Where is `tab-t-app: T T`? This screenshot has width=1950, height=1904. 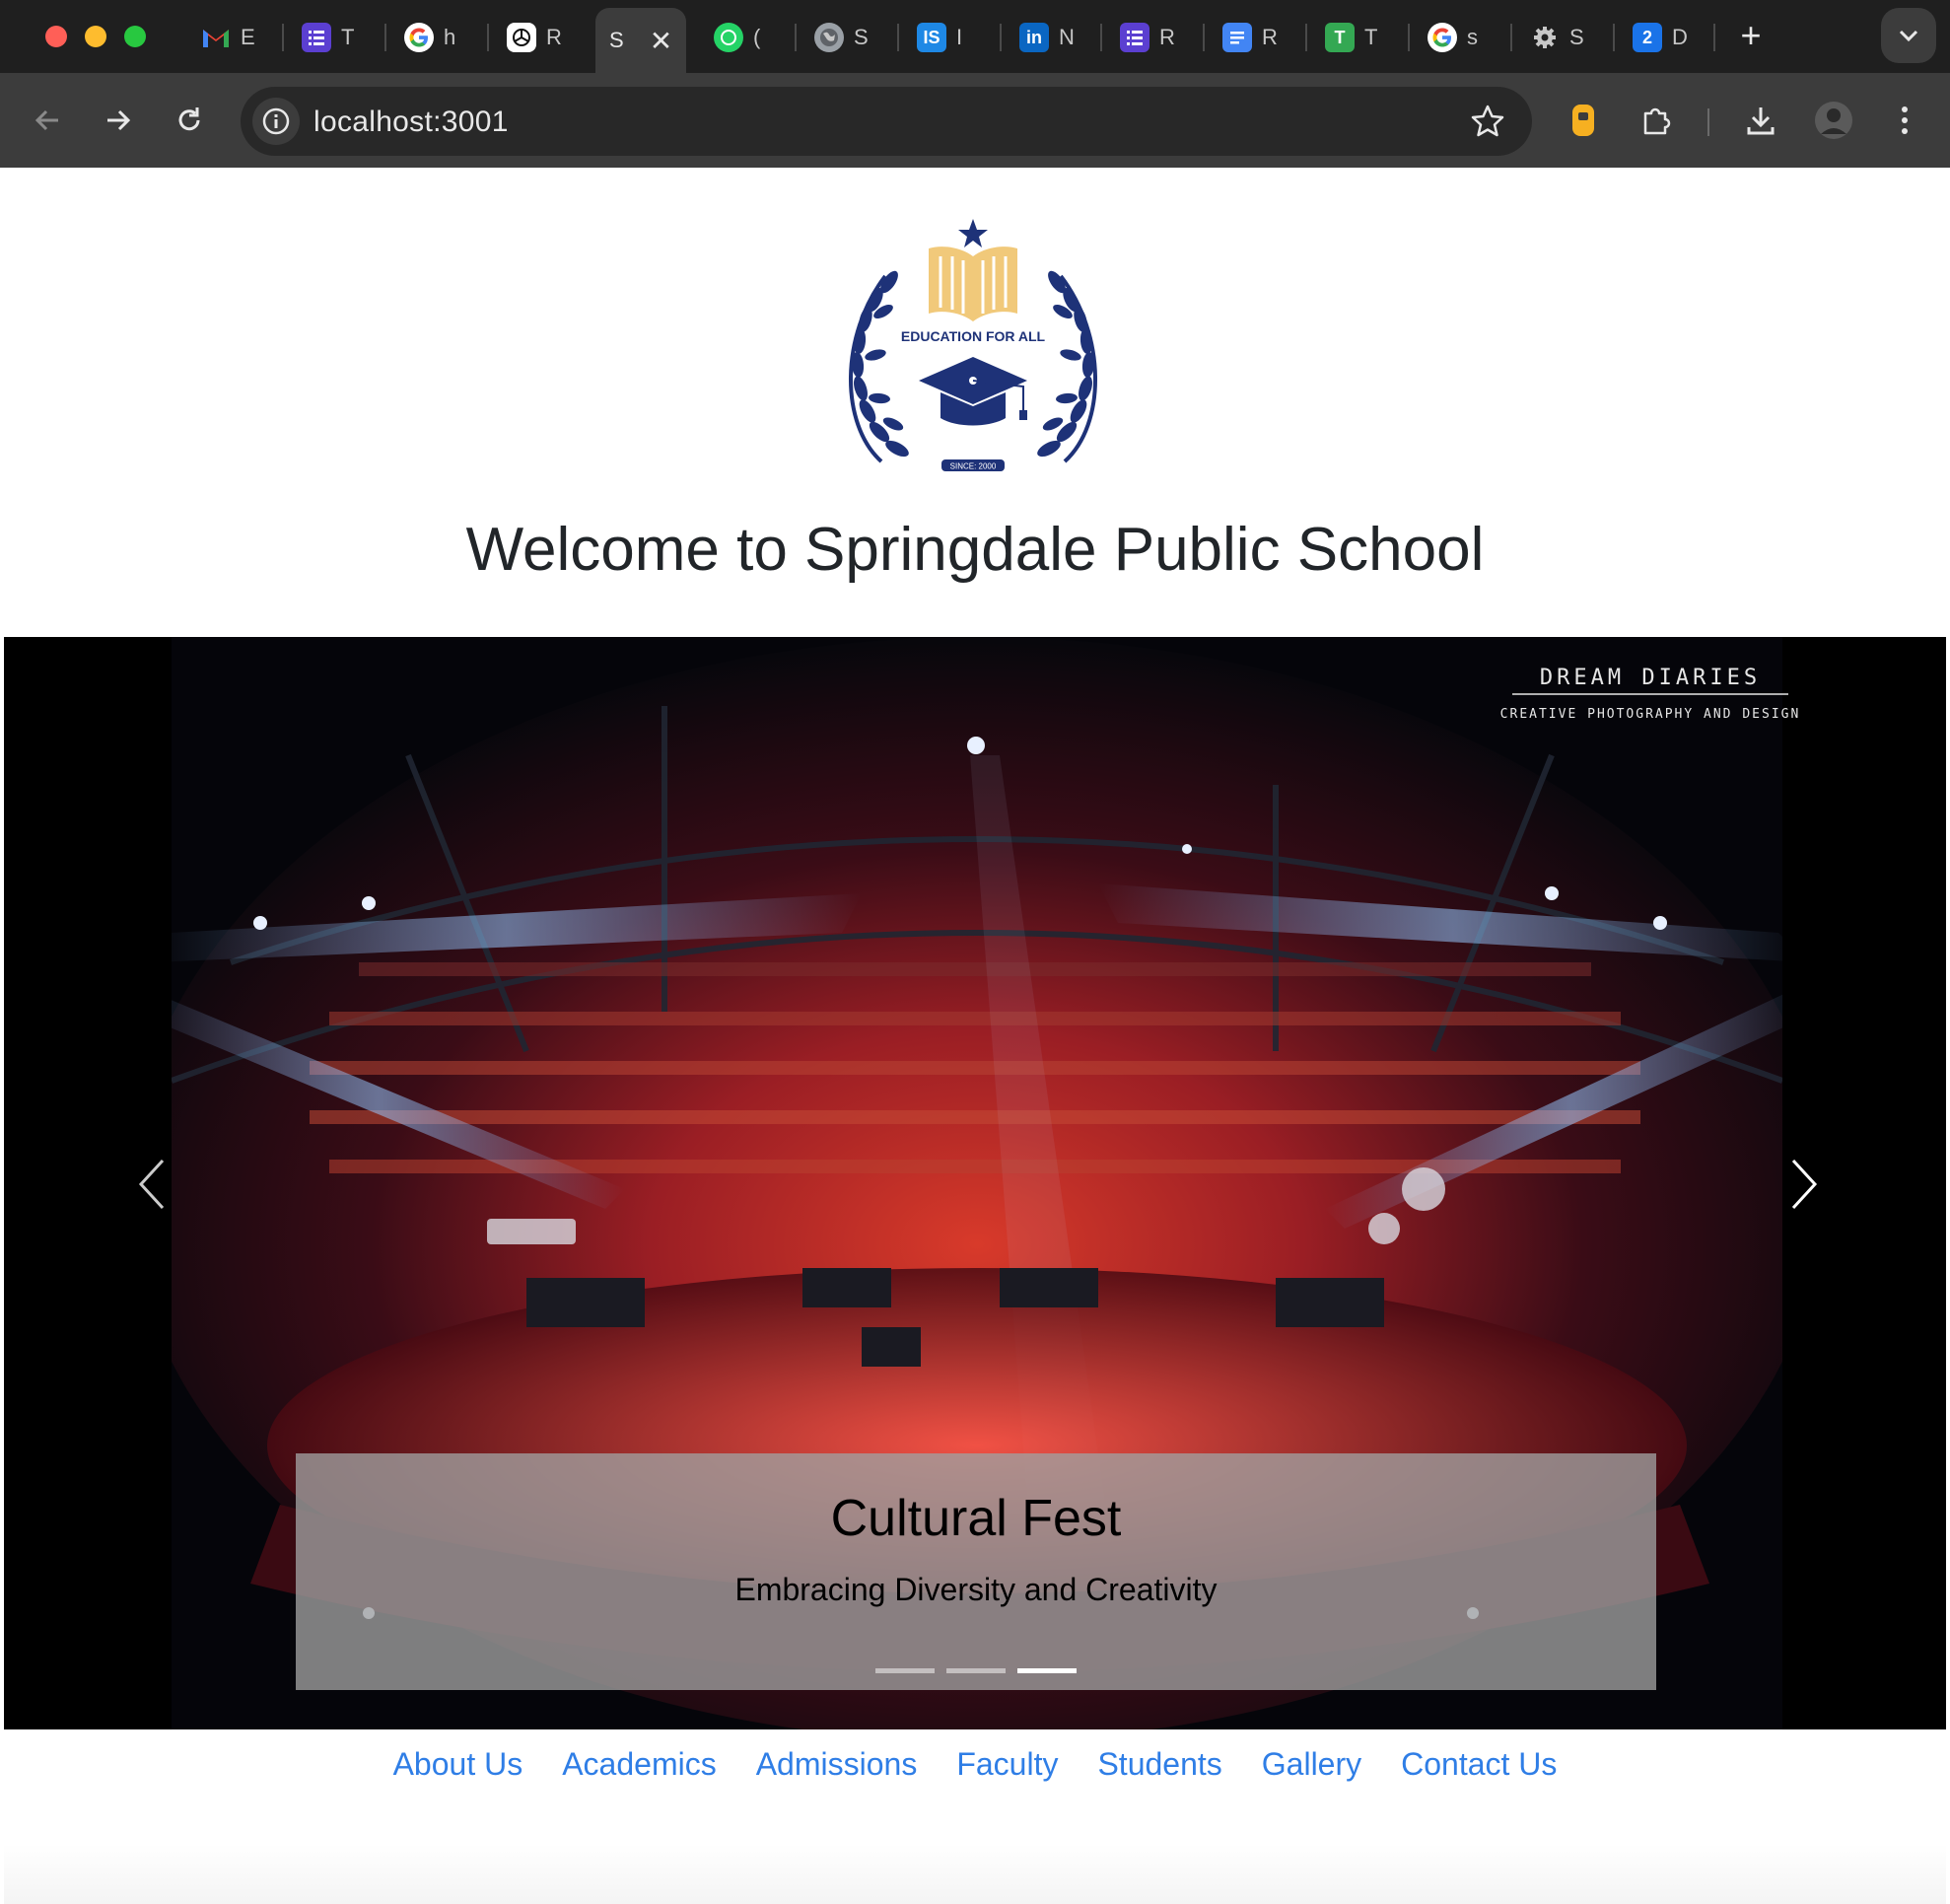 tab-t-app: T T is located at coordinates (1344, 37).